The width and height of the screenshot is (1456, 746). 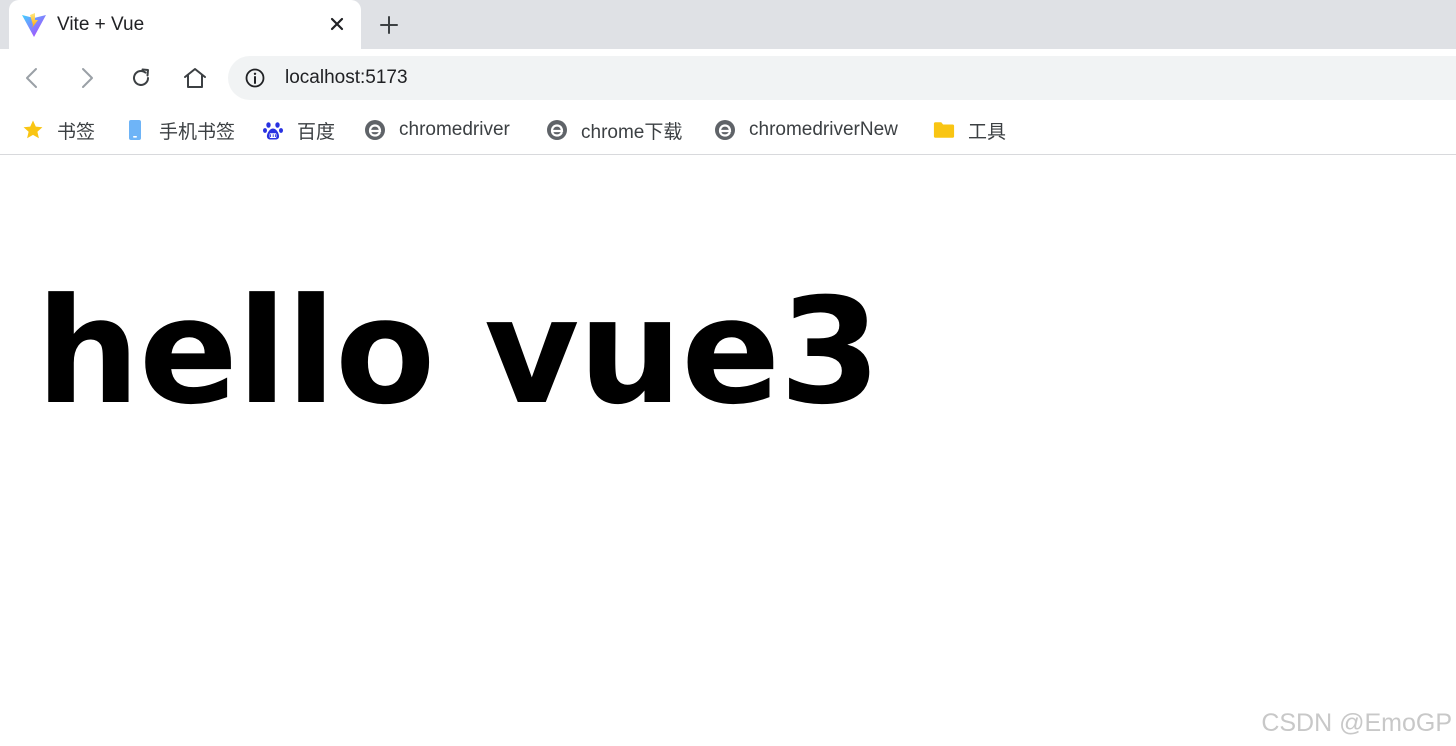 I want to click on address-bar: localhost:5173, so click(x=842, y=78).